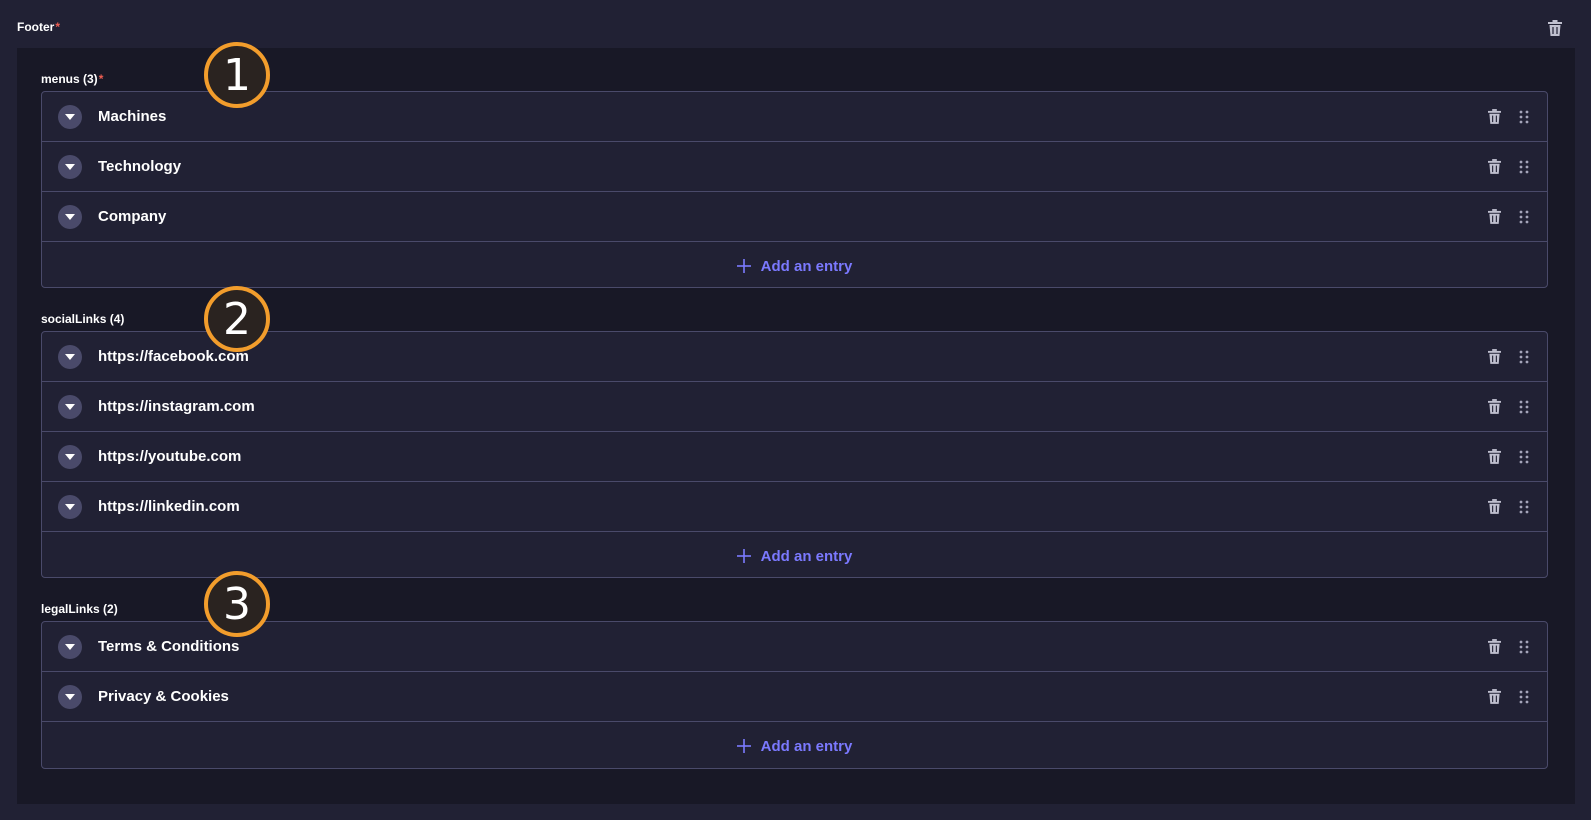 This screenshot has width=1591, height=820. I want to click on list-item: Terms & Conditions, so click(794, 647).